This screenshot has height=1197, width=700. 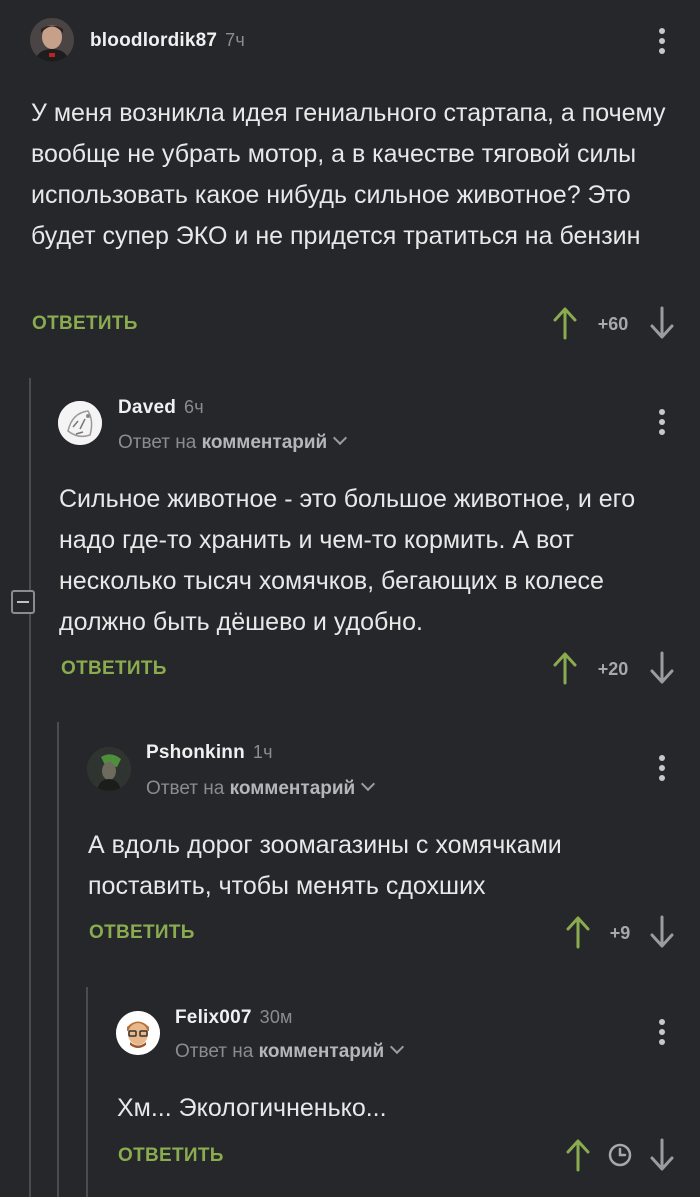 What do you see at coordinates (276, 1017) in the screenshot?
I see `comment-time: 30м` at bounding box center [276, 1017].